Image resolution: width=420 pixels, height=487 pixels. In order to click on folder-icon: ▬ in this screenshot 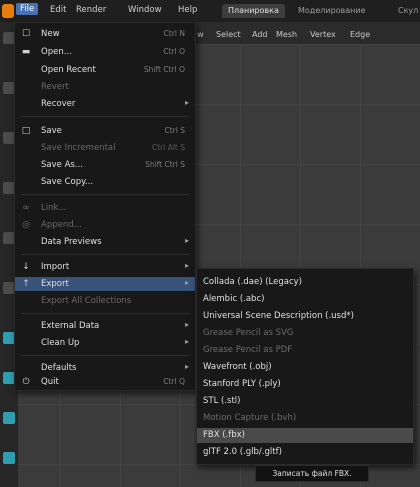, I will do `click(26, 52)`.